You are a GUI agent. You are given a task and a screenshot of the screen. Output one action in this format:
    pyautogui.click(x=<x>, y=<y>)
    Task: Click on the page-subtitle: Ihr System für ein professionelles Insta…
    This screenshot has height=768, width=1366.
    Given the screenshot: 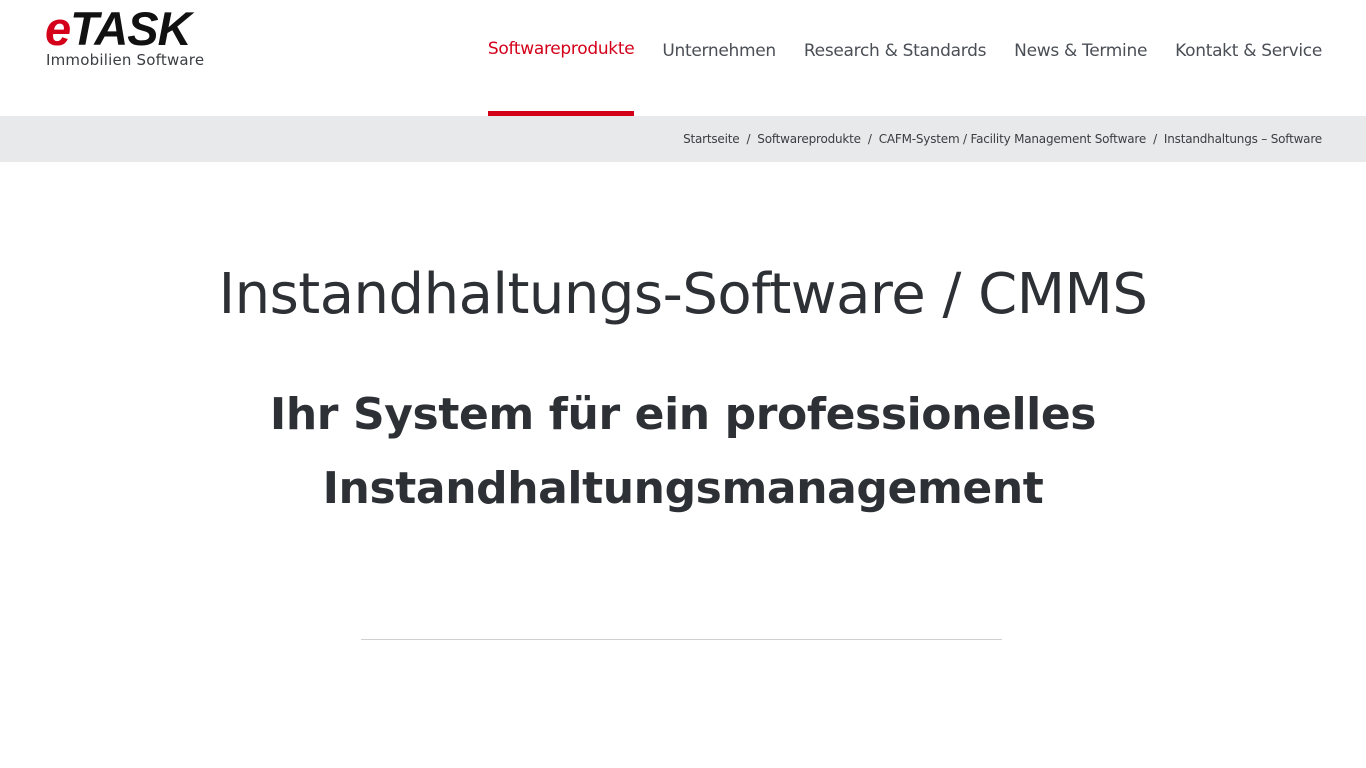 What is the action you would take?
    pyautogui.click(x=683, y=452)
    